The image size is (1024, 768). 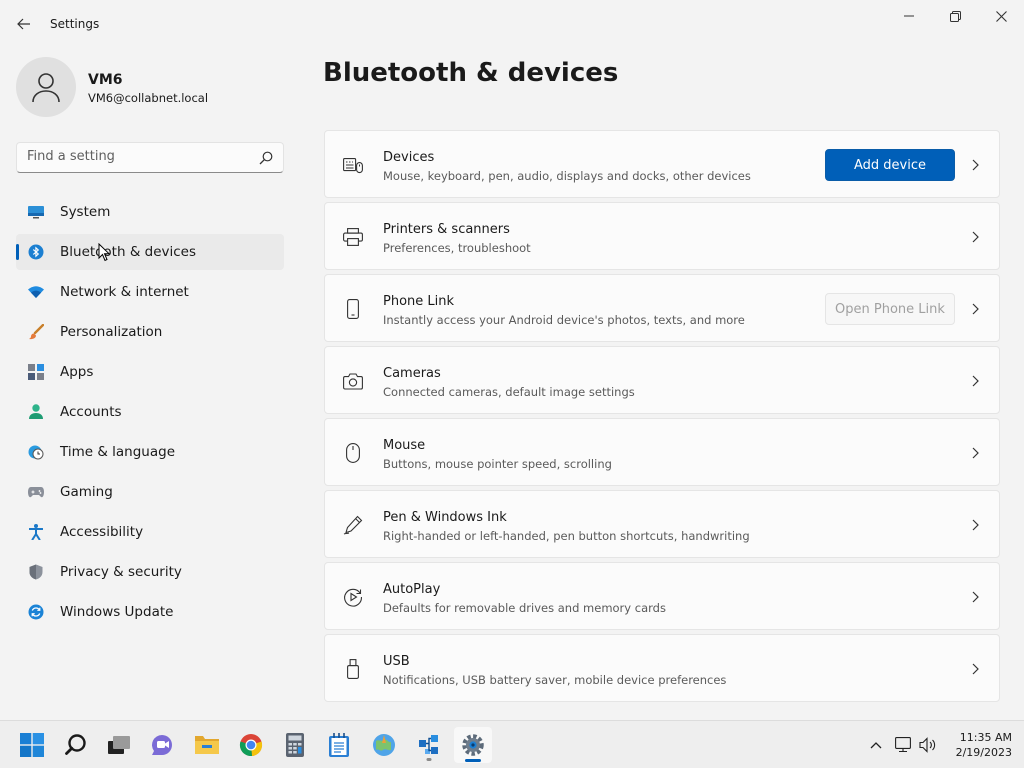 What do you see at coordinates (1001, 16) in the screenshot?
I see `close-button` at bounding box center [1001, 16].